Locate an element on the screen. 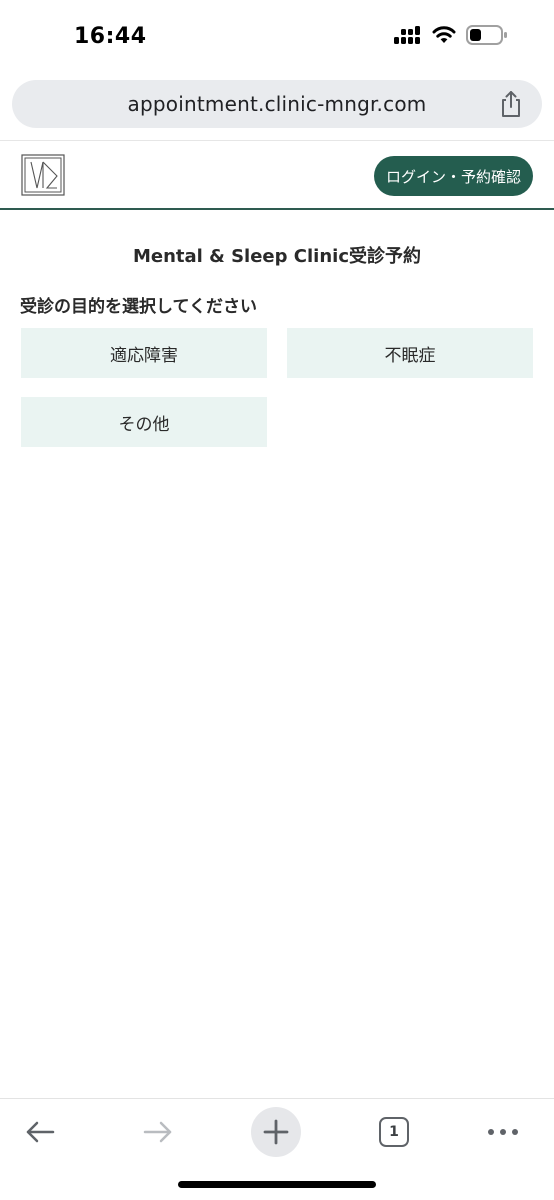  option-label: 適応障害 is located at coordinates (144, 355).